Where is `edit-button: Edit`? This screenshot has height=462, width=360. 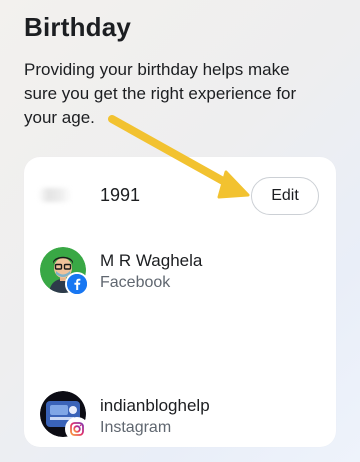 edit-button: Edit is located at coordinates (285, 196).